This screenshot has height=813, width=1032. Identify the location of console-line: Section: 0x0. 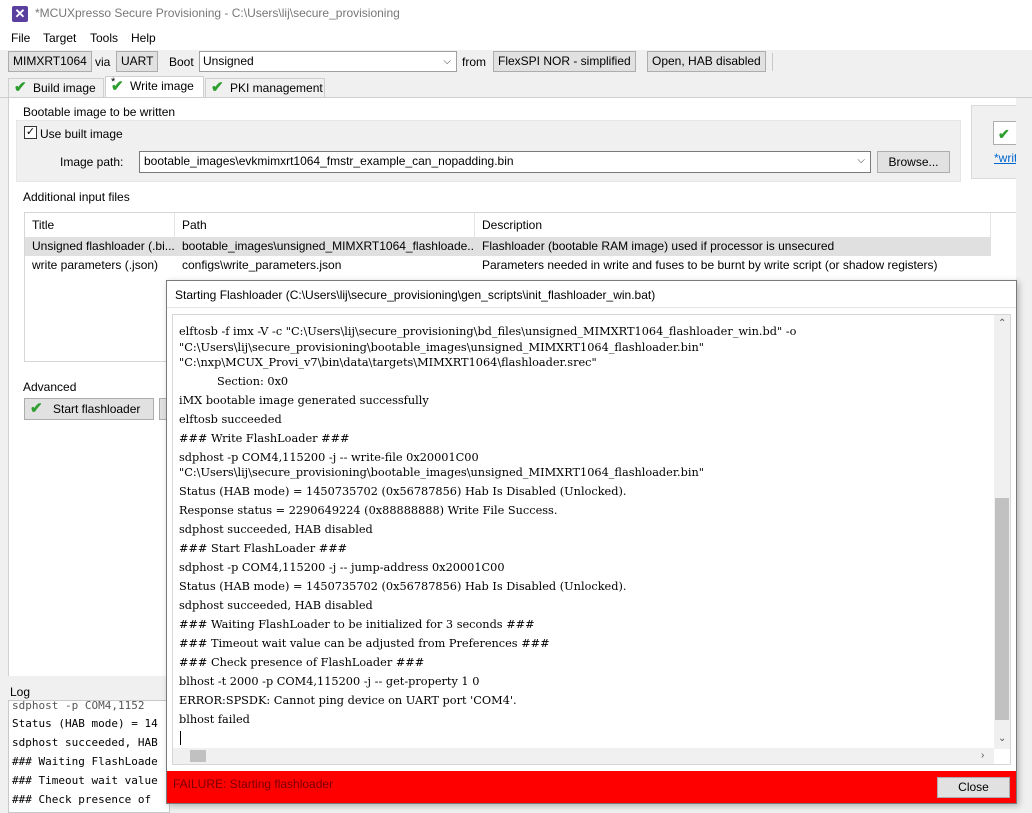
(253, 381).